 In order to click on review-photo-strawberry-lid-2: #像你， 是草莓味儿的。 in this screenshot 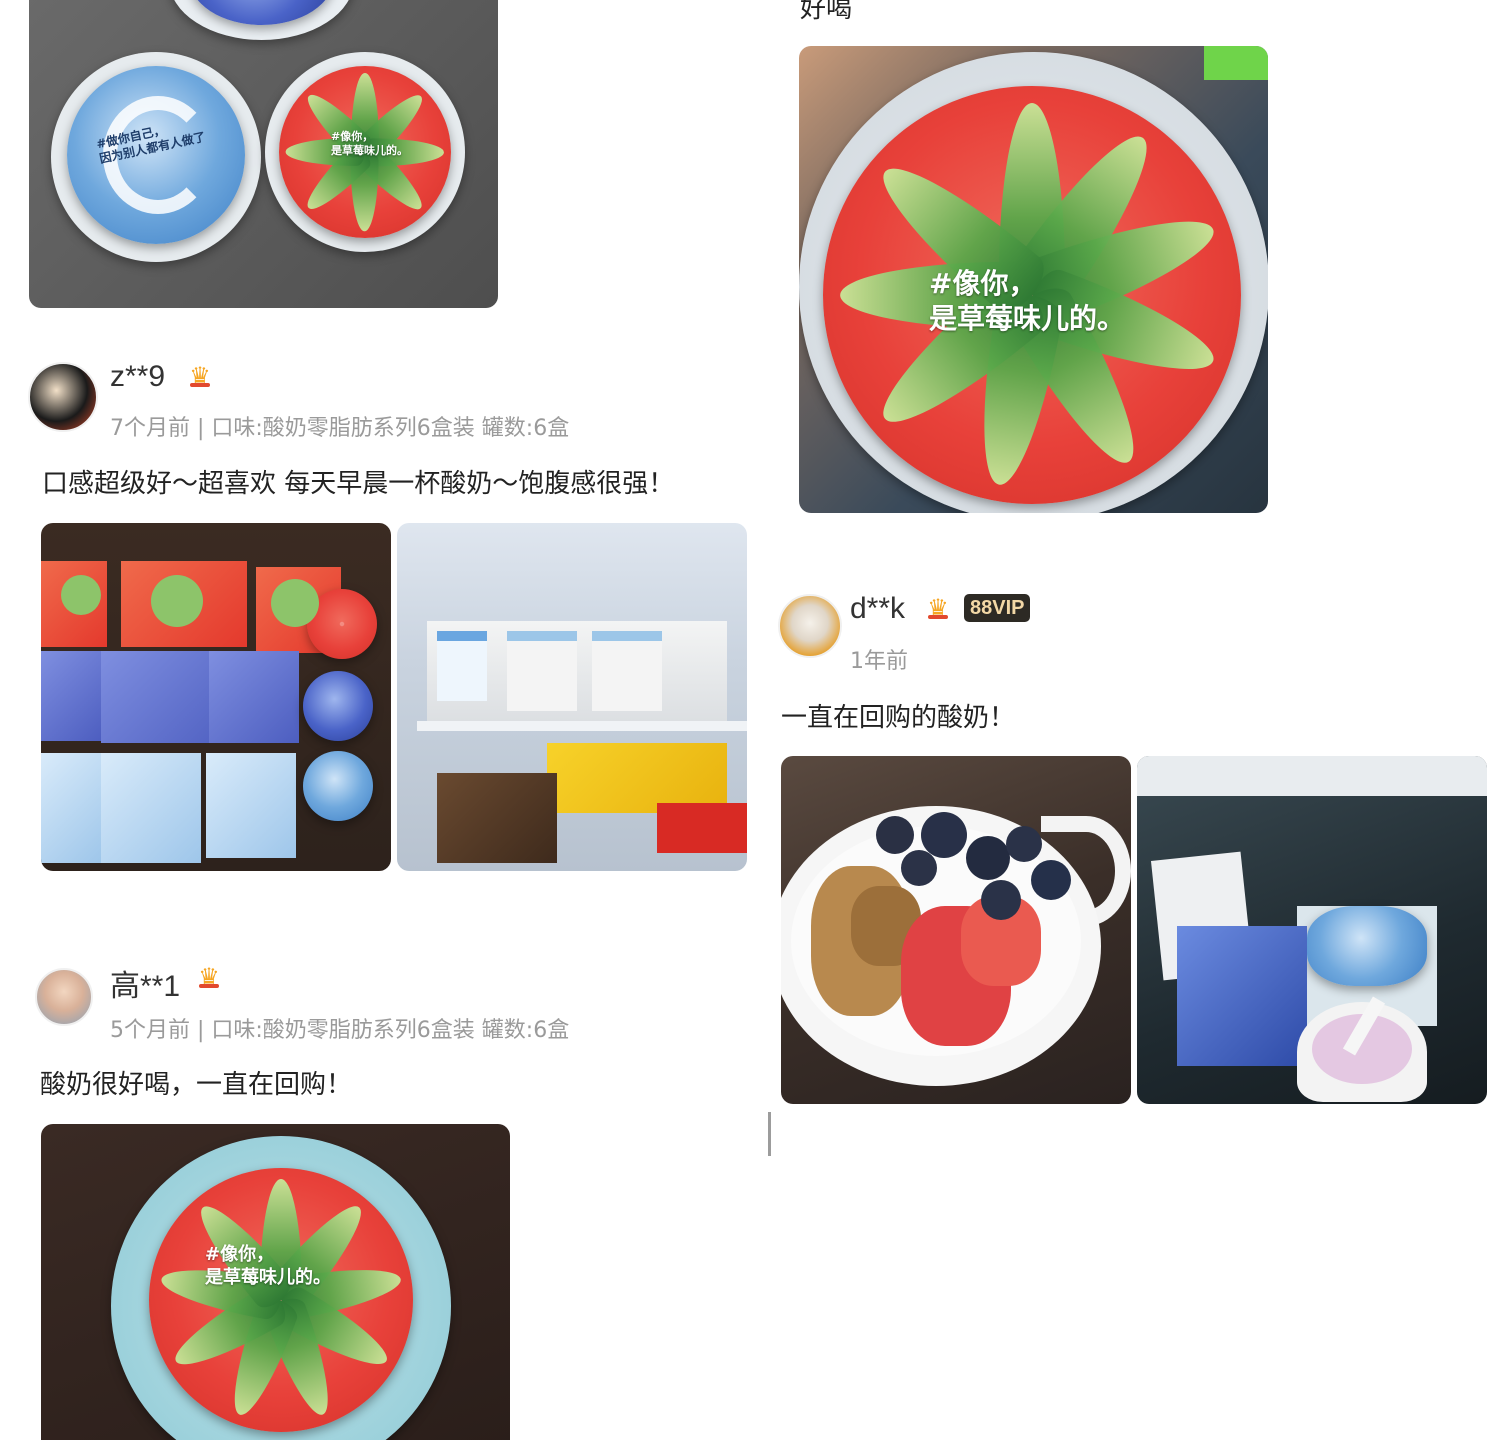, I will do `click(275, 1282)`.